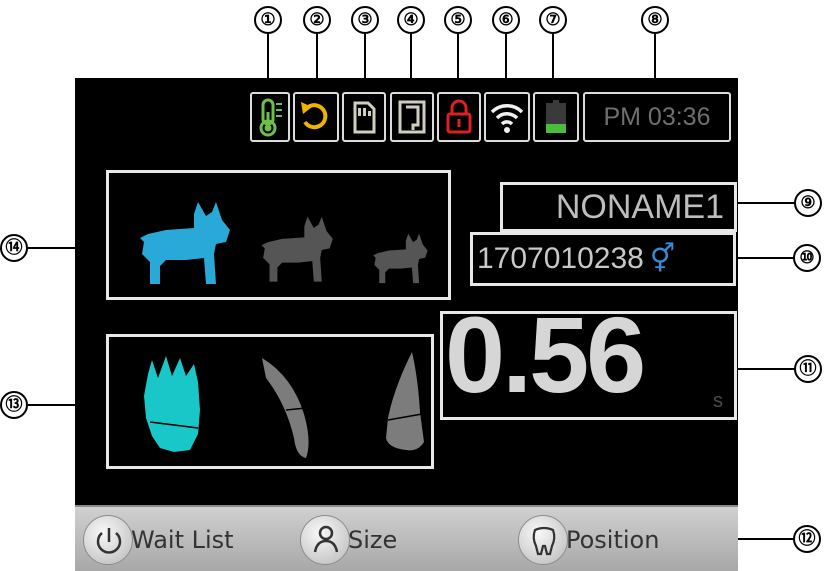 This screenshot has width=826, height=571. What do you see at coordinates (545, 354) in the screenshot?
I see `exposure-time-value: 0.56` at bounding box center [545, 354].